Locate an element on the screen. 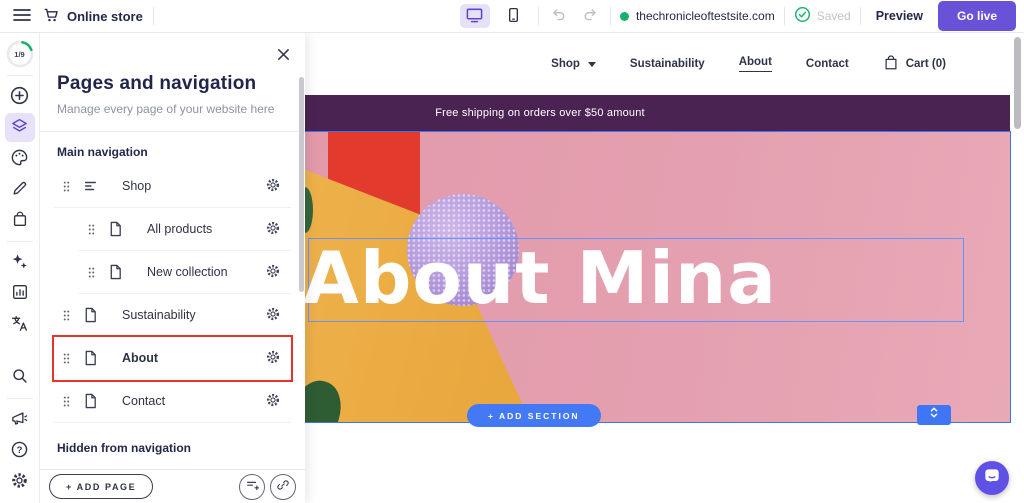 This screenshot has height=503, width=1024. preview-button: Preview is located at coordinates (899, 16).